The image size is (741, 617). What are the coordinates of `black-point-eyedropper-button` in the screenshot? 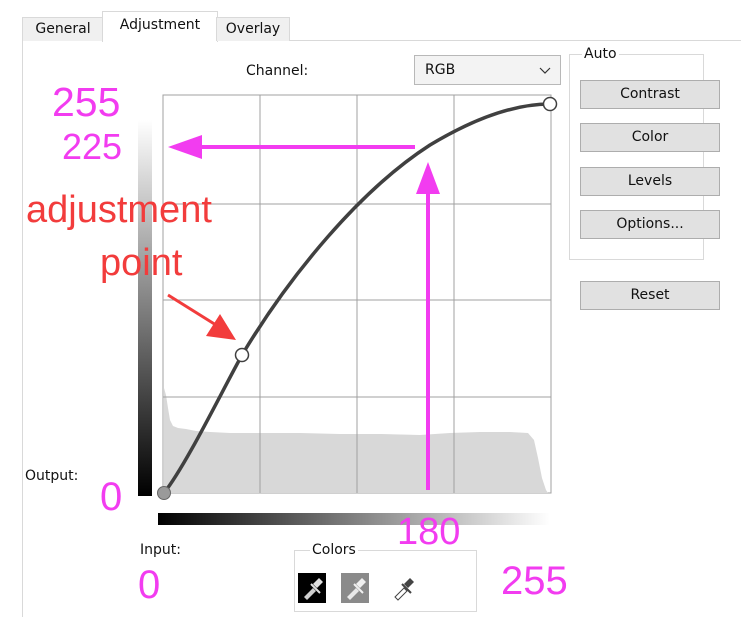 It's located at (312, 588).